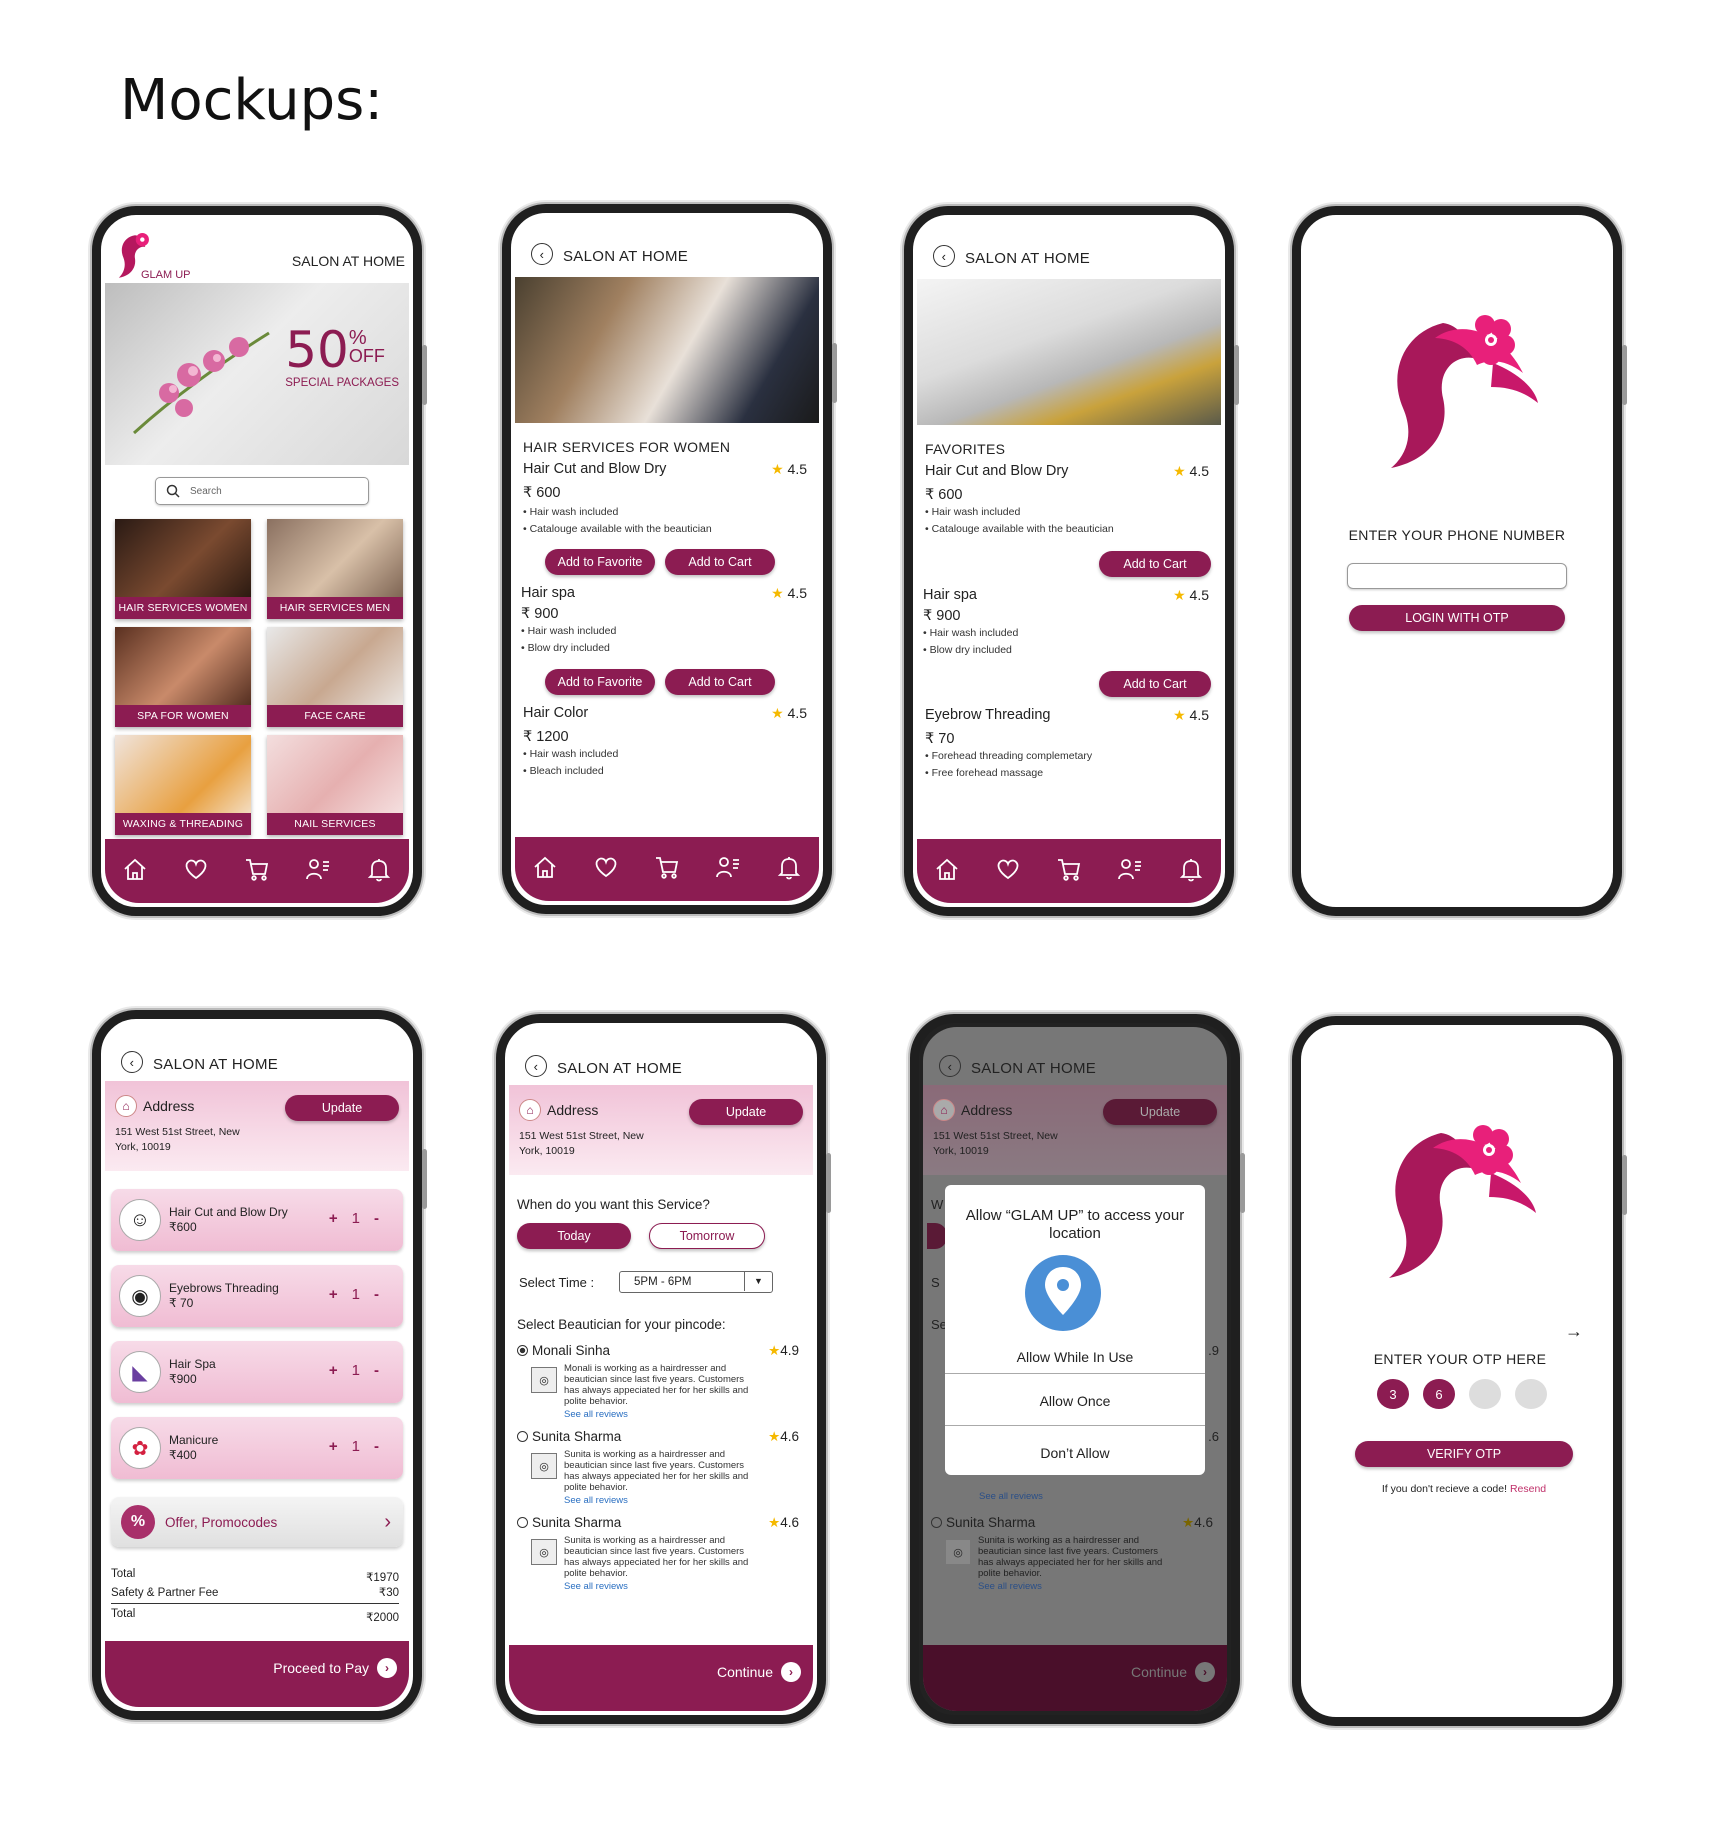 The width and height of the screenshot is (1712, 1840). What do you see at coordinates (335, 716) in the screenshot?
I see `tile-label: FACE CARE` at bounding box center [335, 716].